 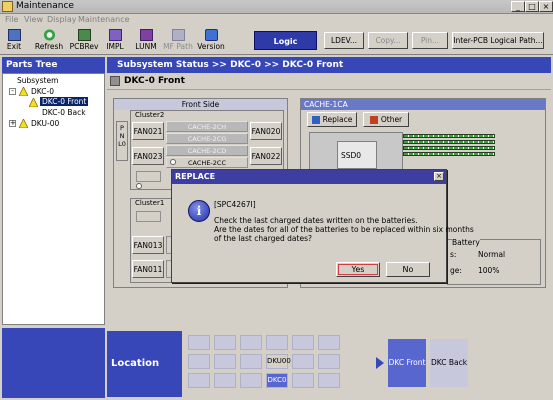 I want to click on impl-icon, so click(x=115, y=35).